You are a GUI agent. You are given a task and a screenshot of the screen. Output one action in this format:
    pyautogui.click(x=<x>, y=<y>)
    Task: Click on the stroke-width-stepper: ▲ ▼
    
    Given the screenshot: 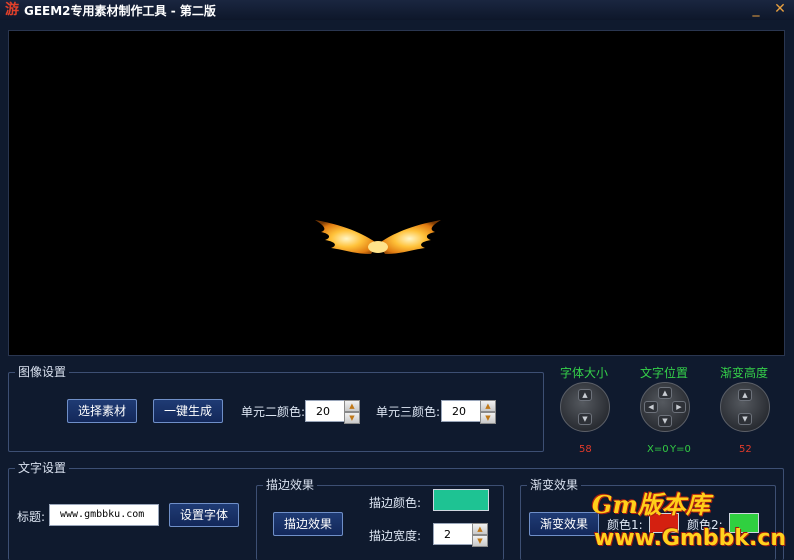 What is the action you would take?
    pyautogui.click(x=460, y=535)
    